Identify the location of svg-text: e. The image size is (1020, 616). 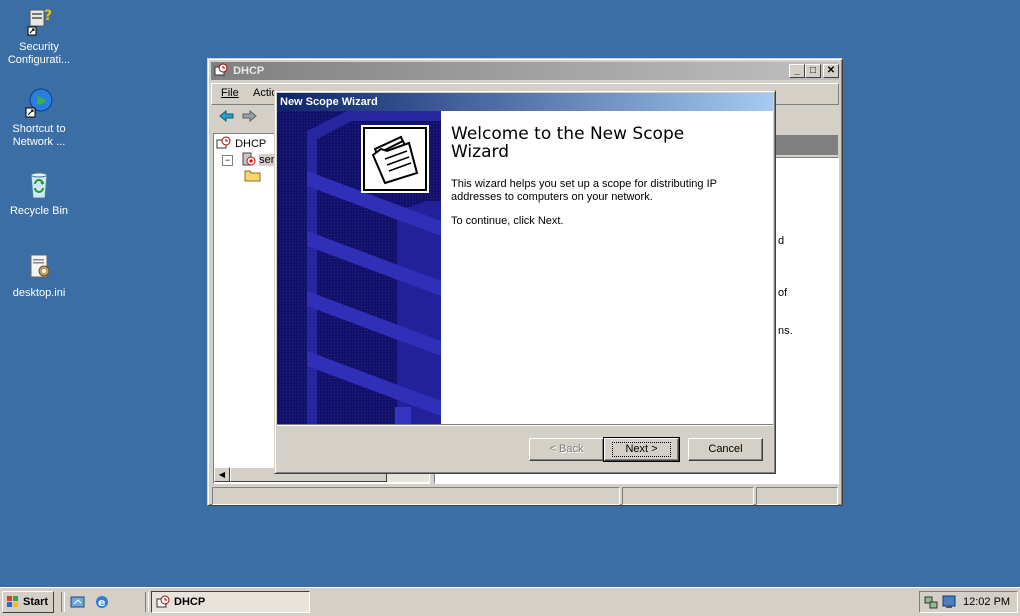
(101, 602).